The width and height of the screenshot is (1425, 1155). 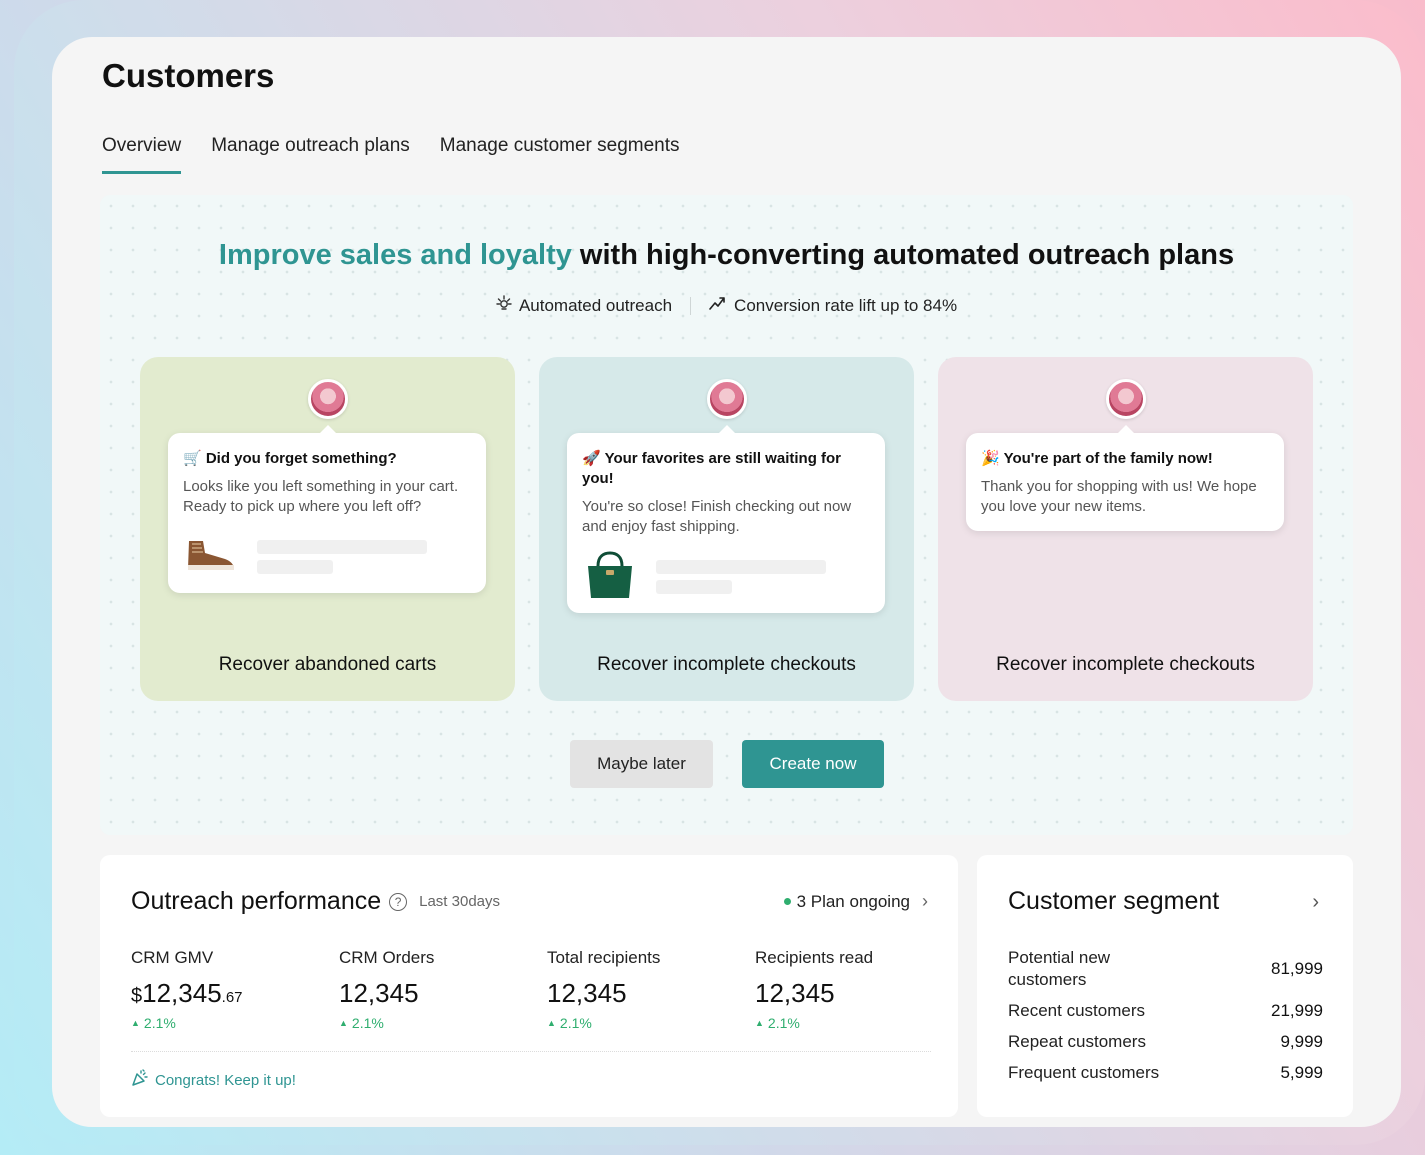 I want to click on segment-name: Potential new customers, so click(x=1059, y=968).